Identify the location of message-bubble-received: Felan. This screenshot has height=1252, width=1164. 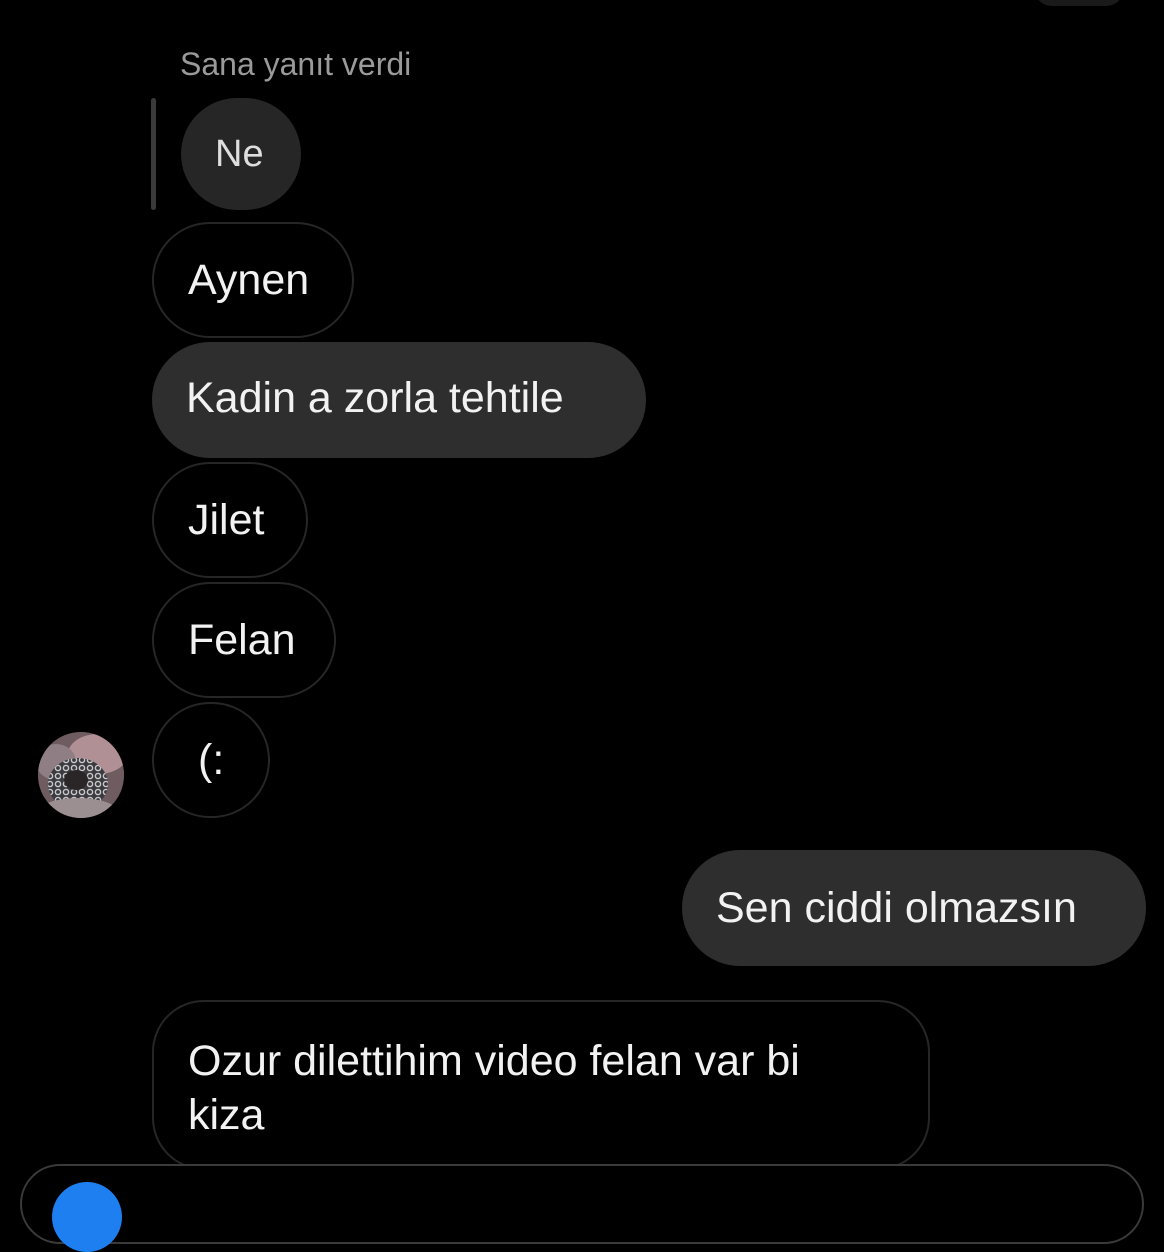
(244, 640).